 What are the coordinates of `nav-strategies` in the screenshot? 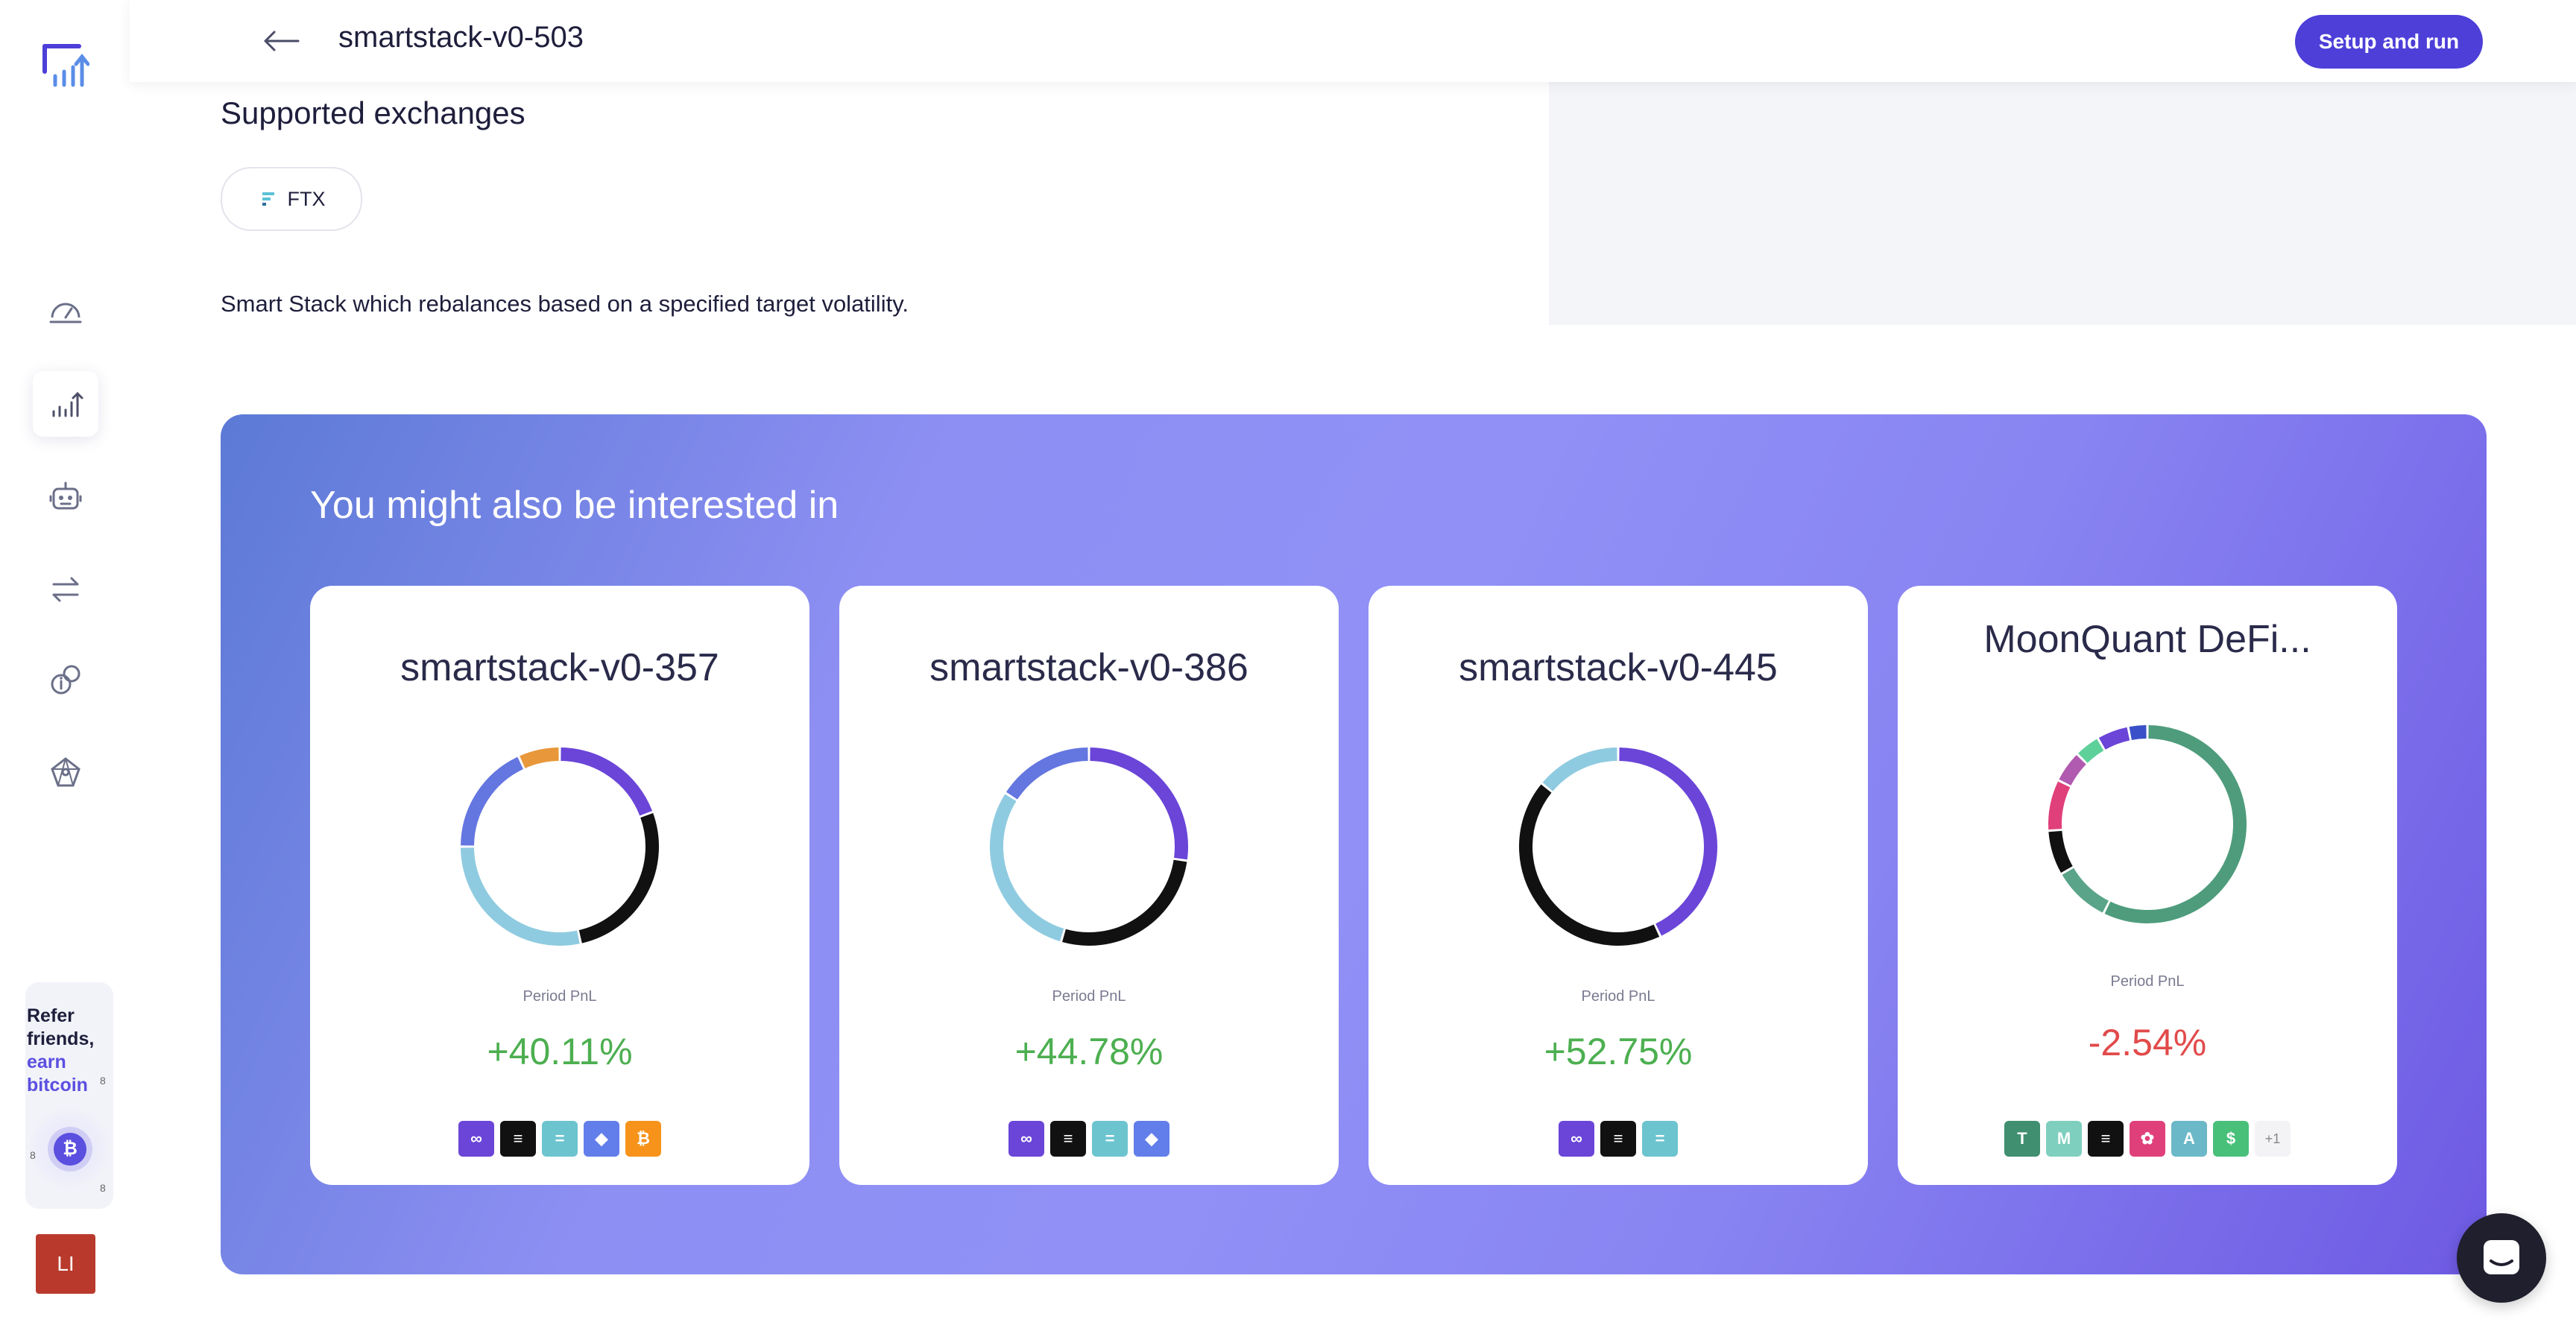 It's located at (65, 404).